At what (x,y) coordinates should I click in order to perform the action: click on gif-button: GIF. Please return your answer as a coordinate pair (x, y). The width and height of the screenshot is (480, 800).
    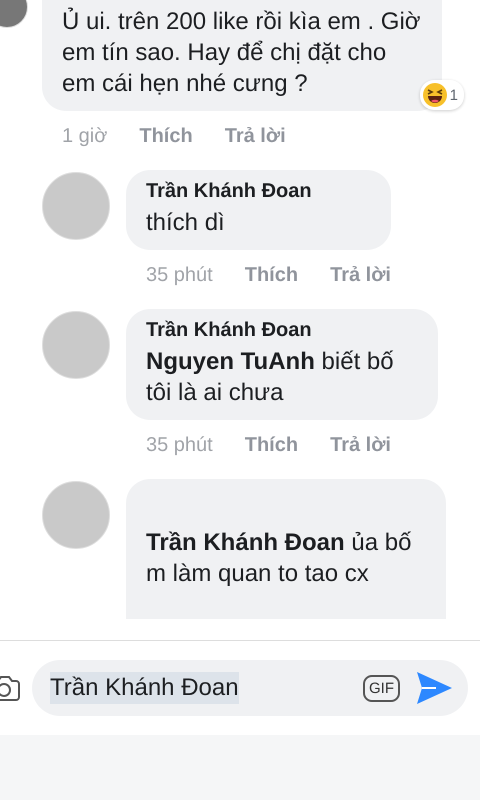
    Looking at the image, I should click on (381, 688).